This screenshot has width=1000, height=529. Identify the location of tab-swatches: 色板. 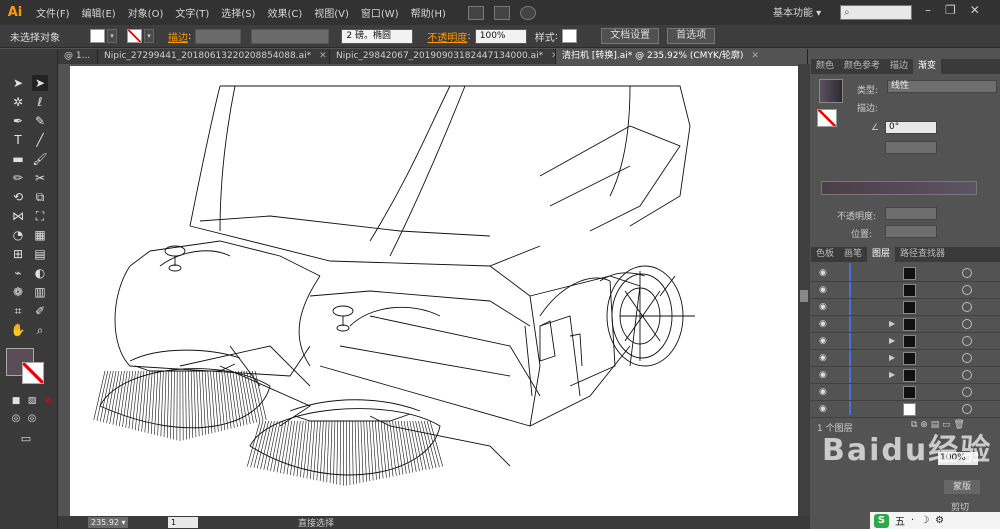
(825, 254).